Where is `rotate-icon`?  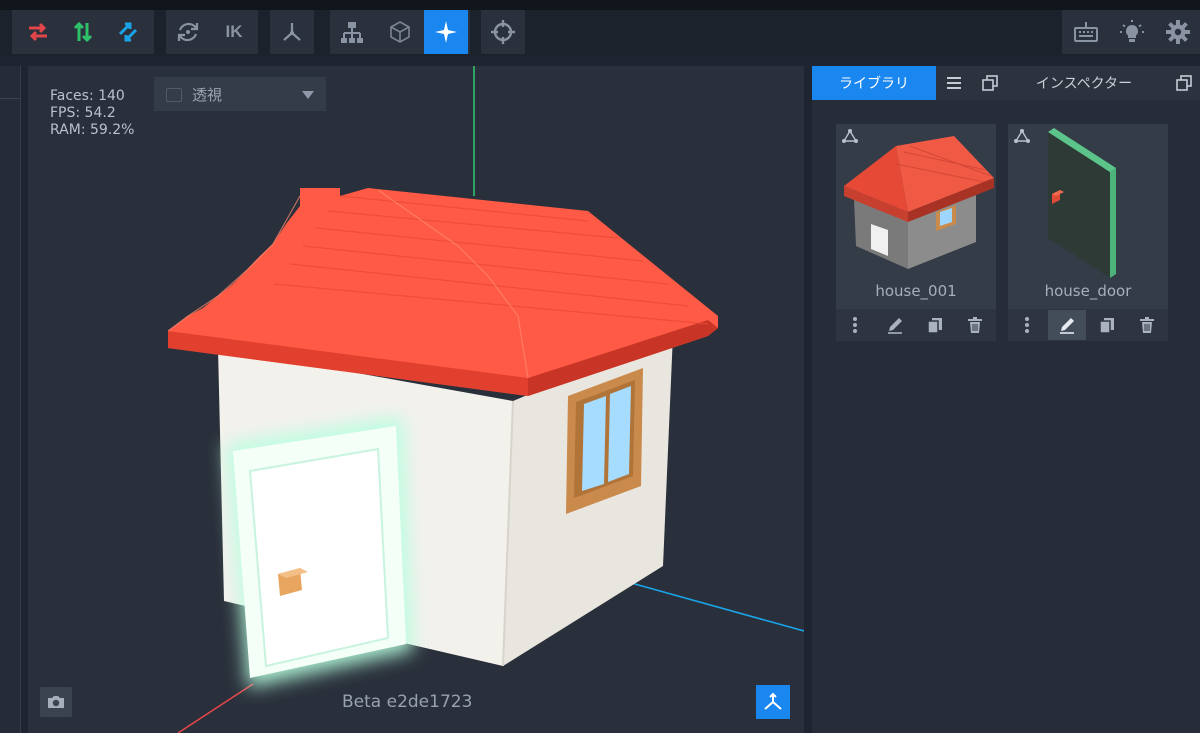 rotate-icon is located at coordinates (188, 32).